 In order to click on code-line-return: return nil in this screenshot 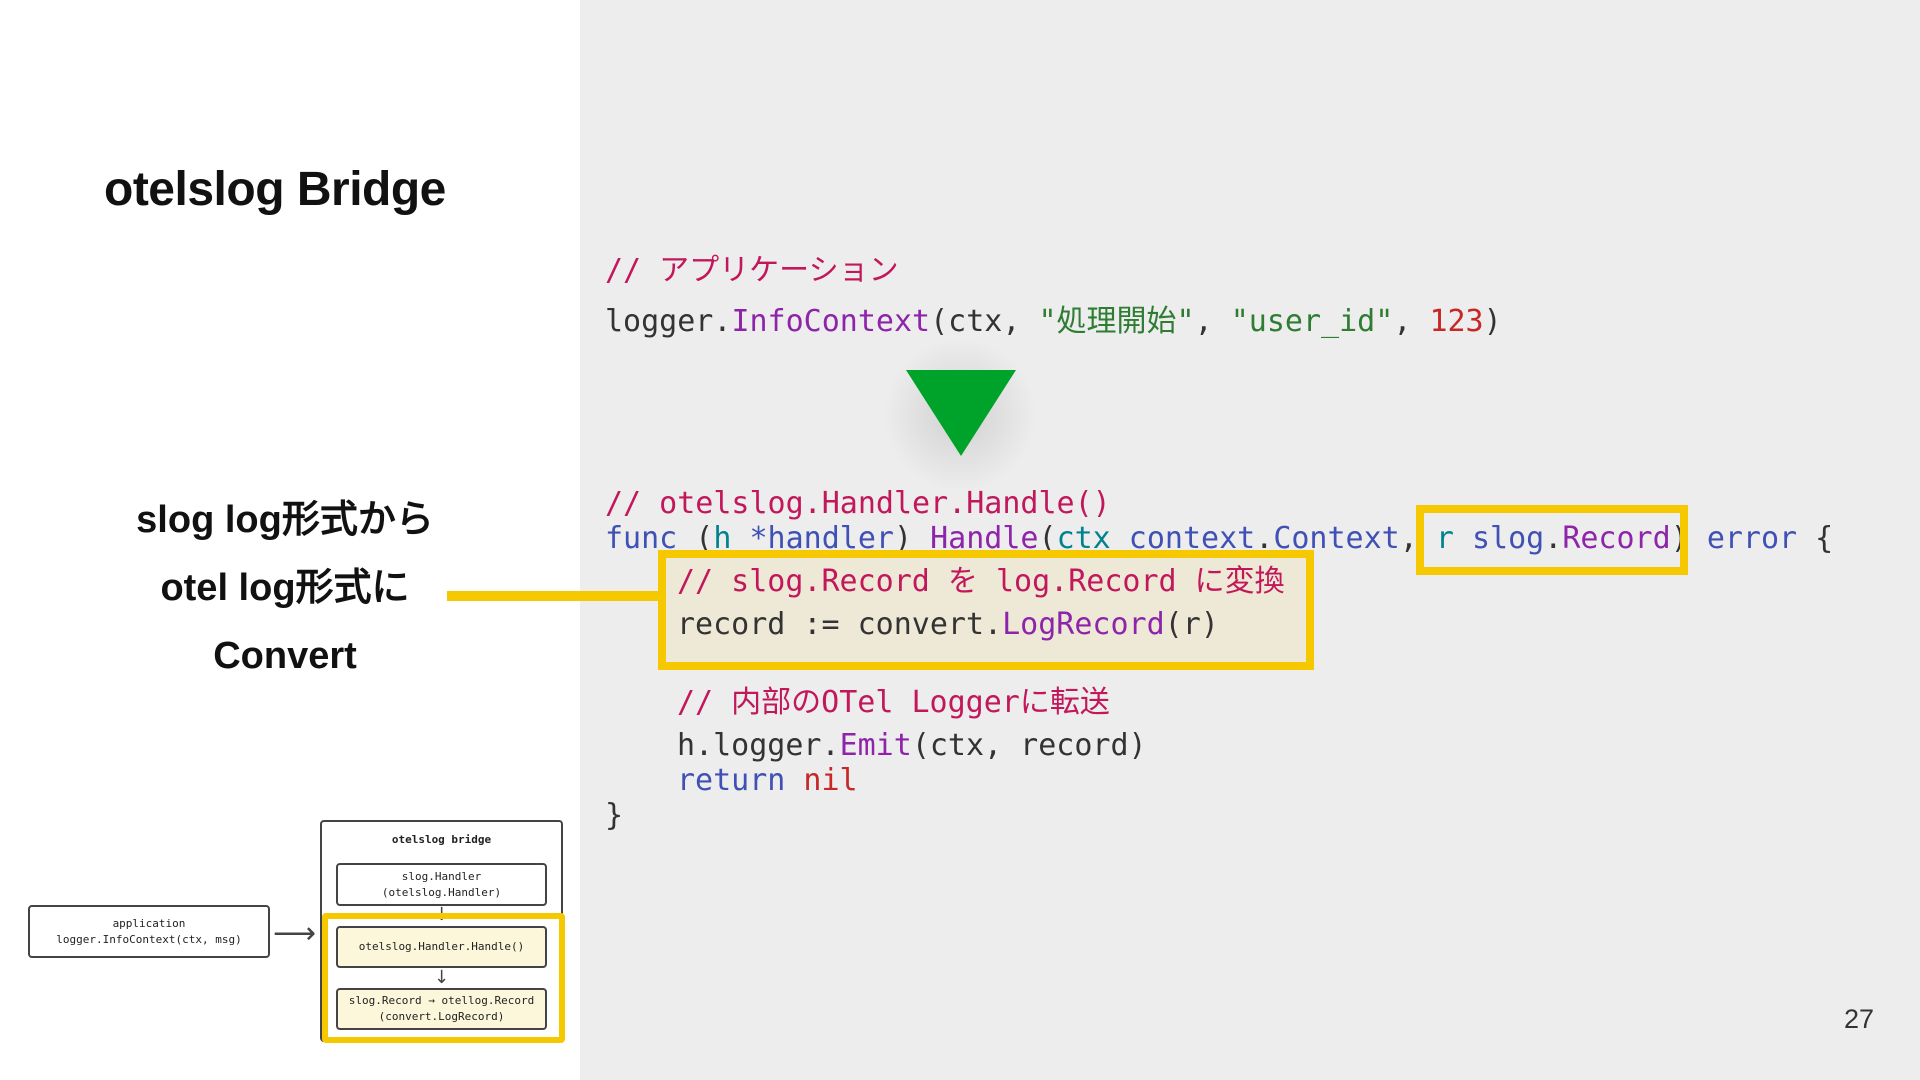, I will do `click(767, 780)`.